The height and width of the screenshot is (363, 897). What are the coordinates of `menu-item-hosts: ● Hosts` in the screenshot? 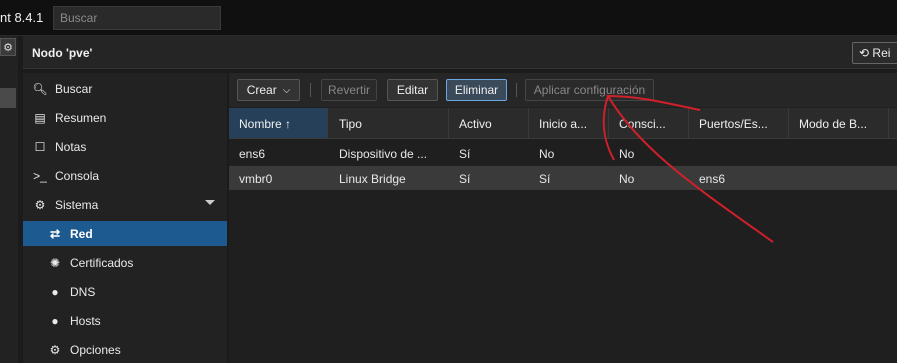 It's located at (125, 320).